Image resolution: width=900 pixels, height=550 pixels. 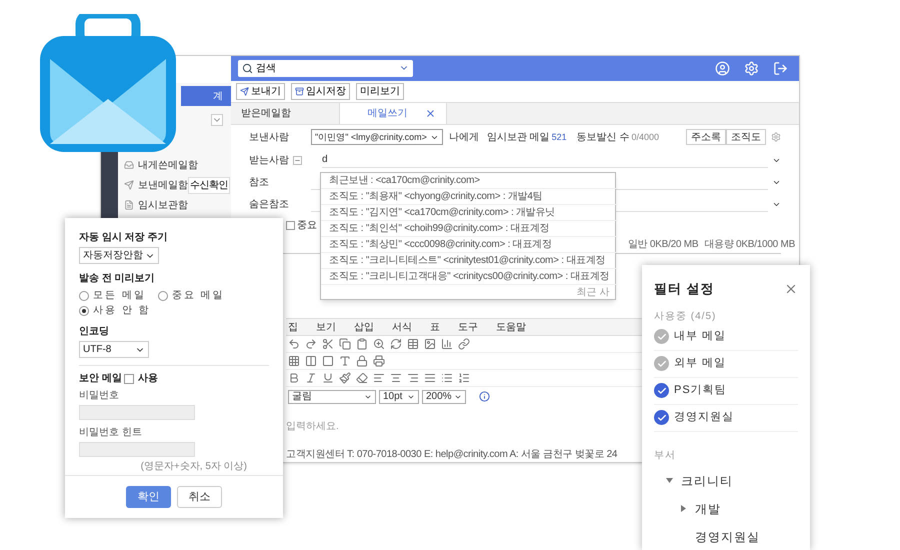 What do you see at coordinates (362, 344) in the screenshot?
I see `paste-icon` at bounding box center [362, 344].